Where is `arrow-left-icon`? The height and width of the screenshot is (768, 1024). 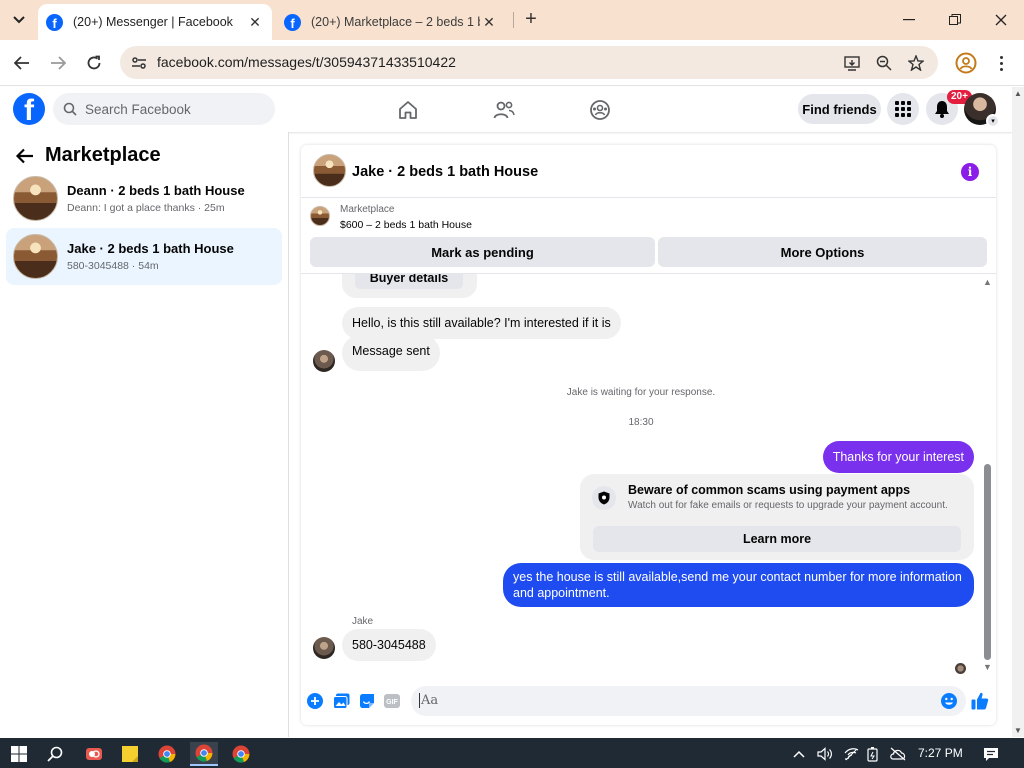 arrow-left-icon is located at coordinates (21, 63).